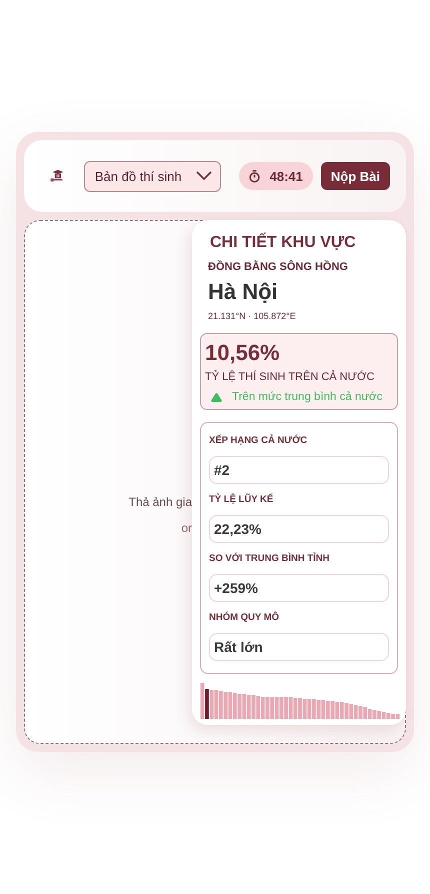 The height and width of the screenshot is (894, 430). I want to click on metric-value-field: 22,23%, so click(299, 529).